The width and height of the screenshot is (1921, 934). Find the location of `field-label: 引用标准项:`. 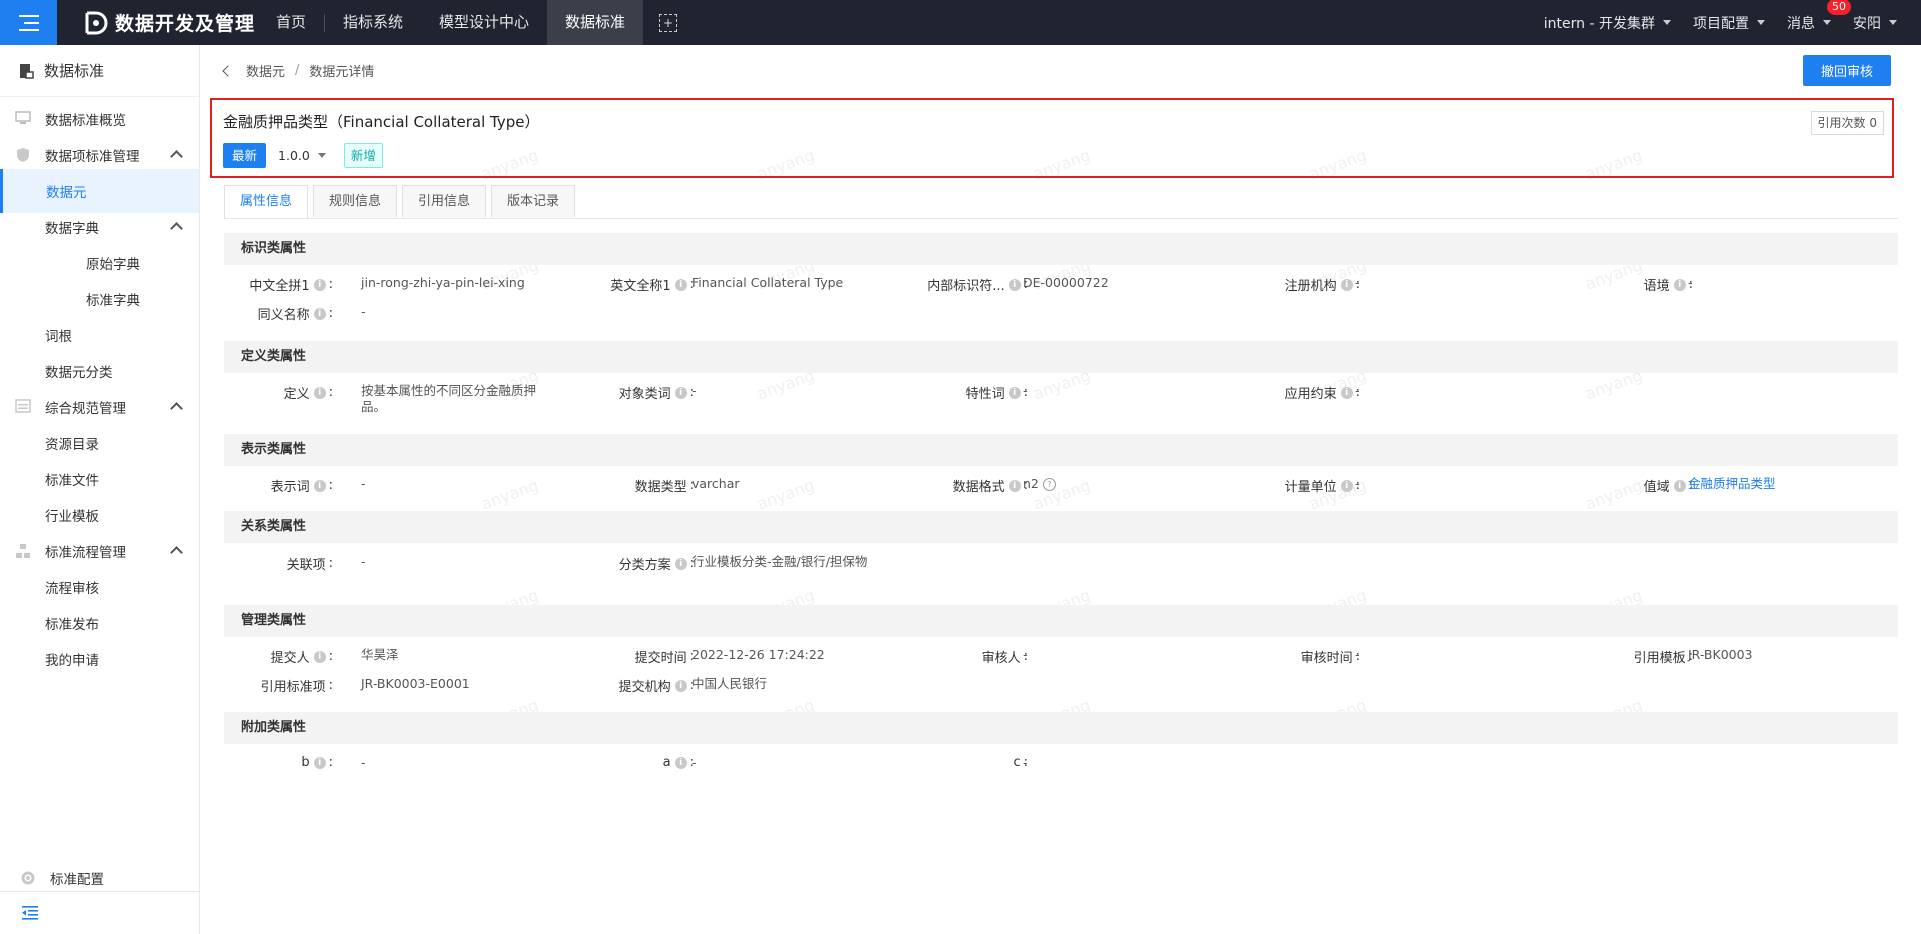

field-label: 引用标准项: is located at coordinates (296, 686).